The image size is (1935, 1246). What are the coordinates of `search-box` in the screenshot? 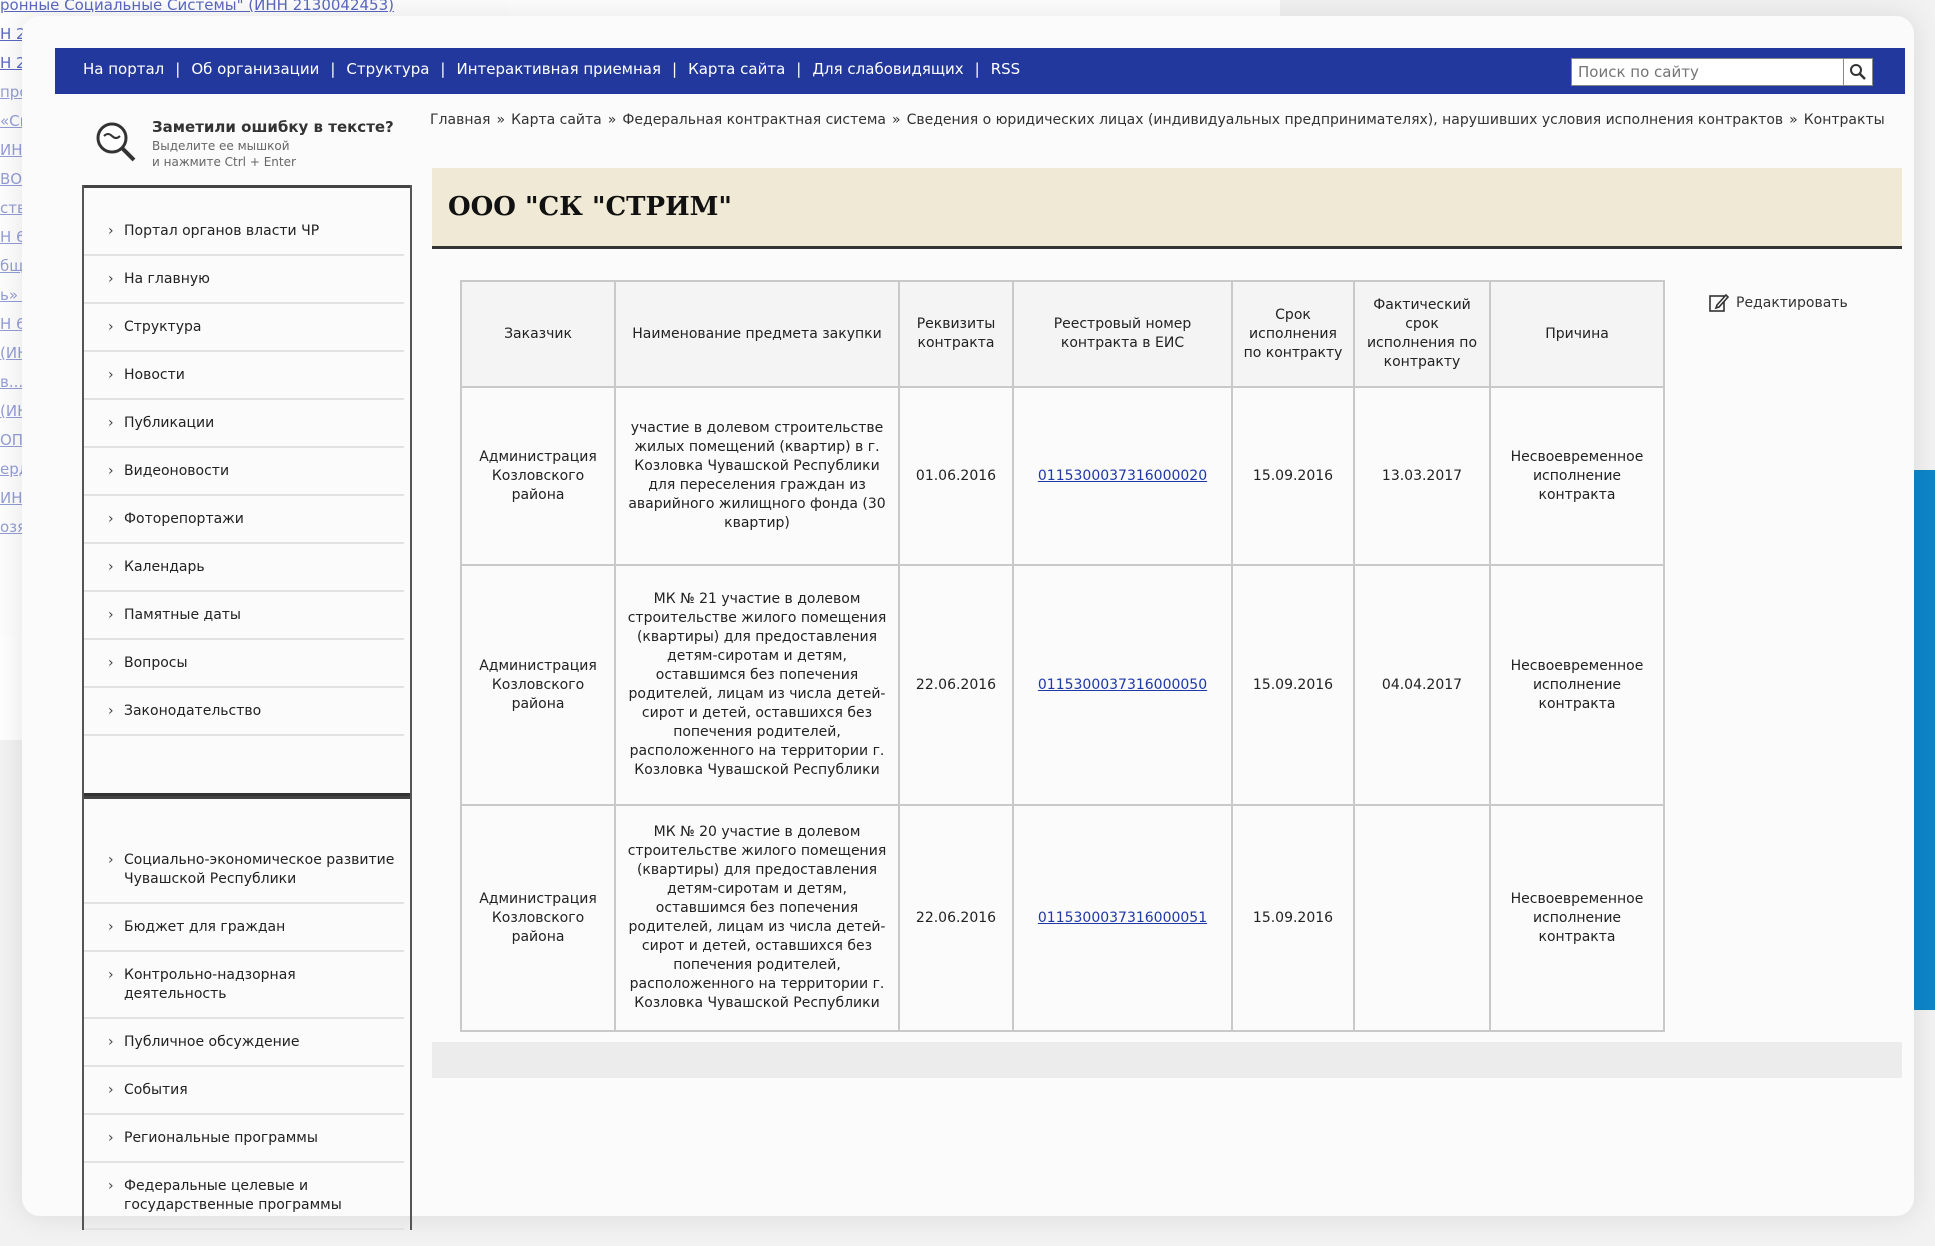 It's located at (1722, 72).